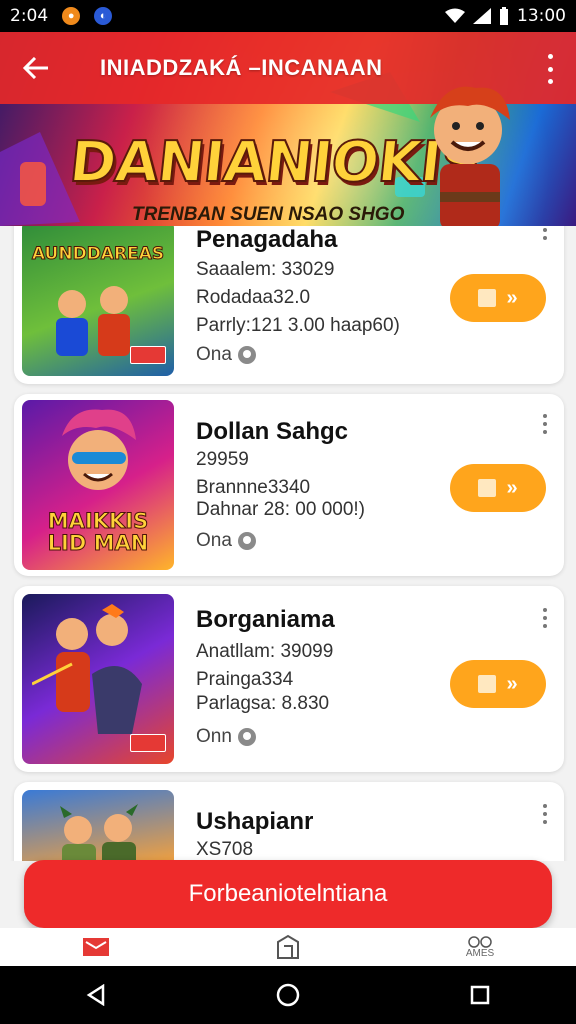  I want to click on tab-games-label: AMES, so click(480, 953).